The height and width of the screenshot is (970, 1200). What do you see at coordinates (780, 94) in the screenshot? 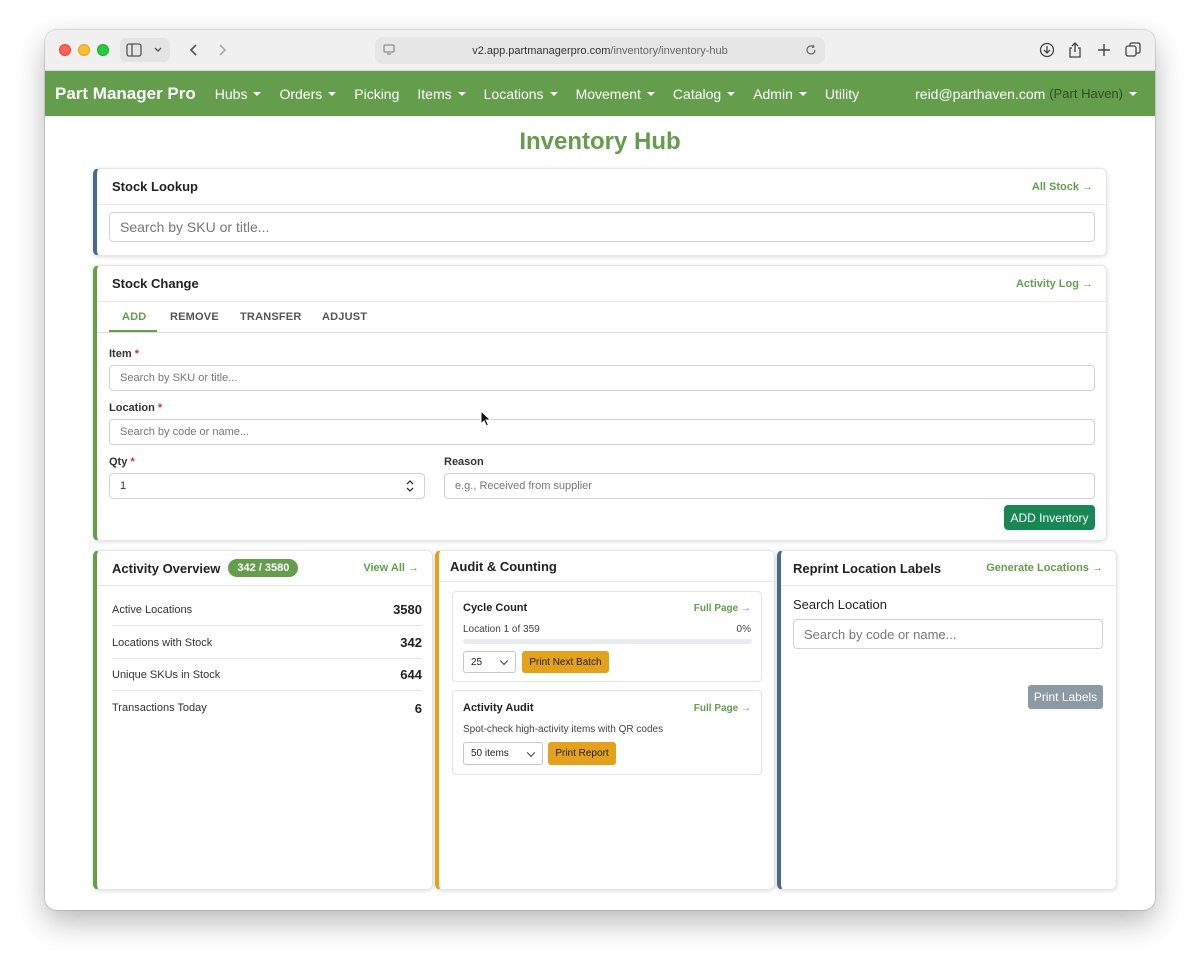
I see `nav-admin: Admin` at bounding box center [780, 94].